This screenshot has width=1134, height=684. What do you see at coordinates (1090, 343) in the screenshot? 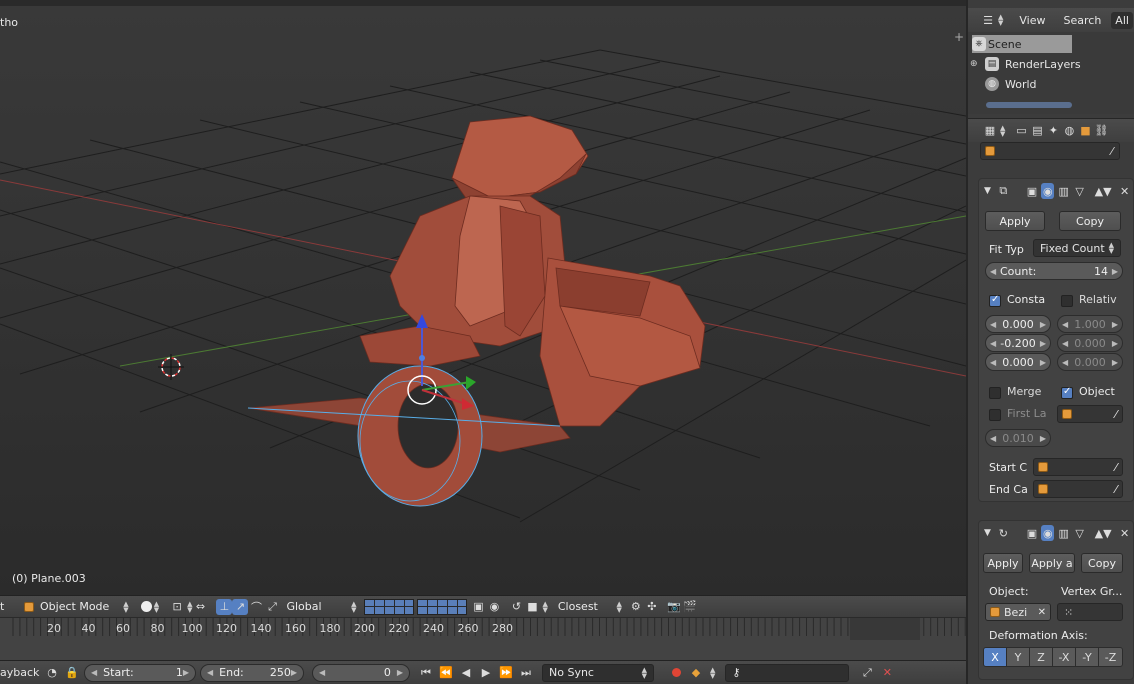
I see `relative-offset-y: ◀ 0.000 ▶` at bounding box center [1090, 343].